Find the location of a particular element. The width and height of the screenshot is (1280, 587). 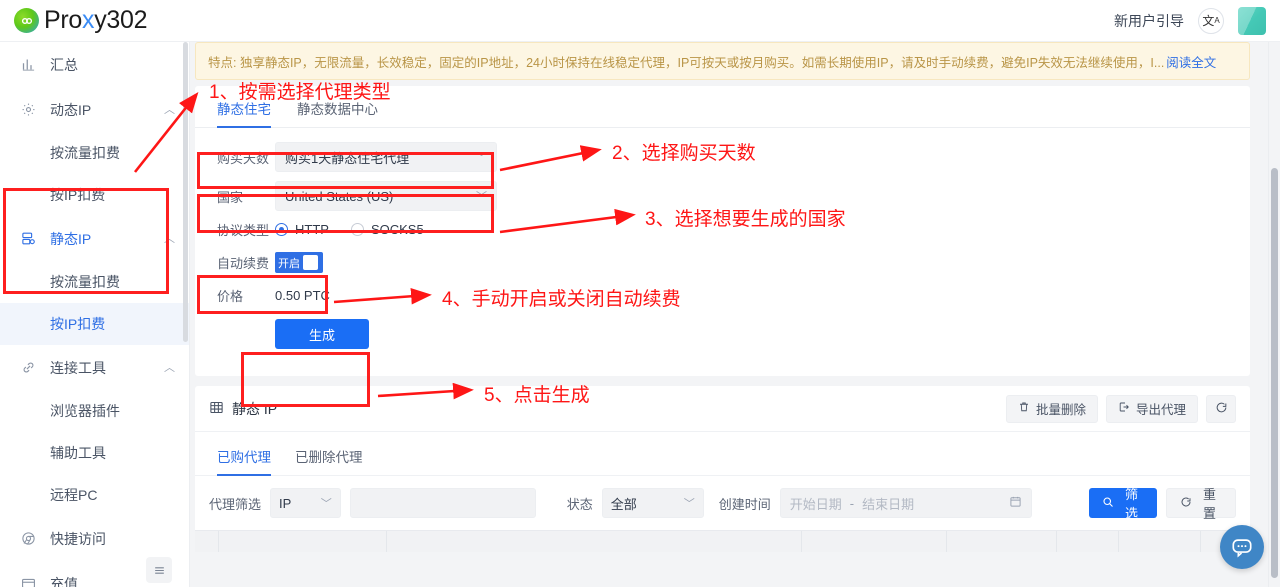

date-end-placeholder: 结束日期 is located at coordinates (888, 504).